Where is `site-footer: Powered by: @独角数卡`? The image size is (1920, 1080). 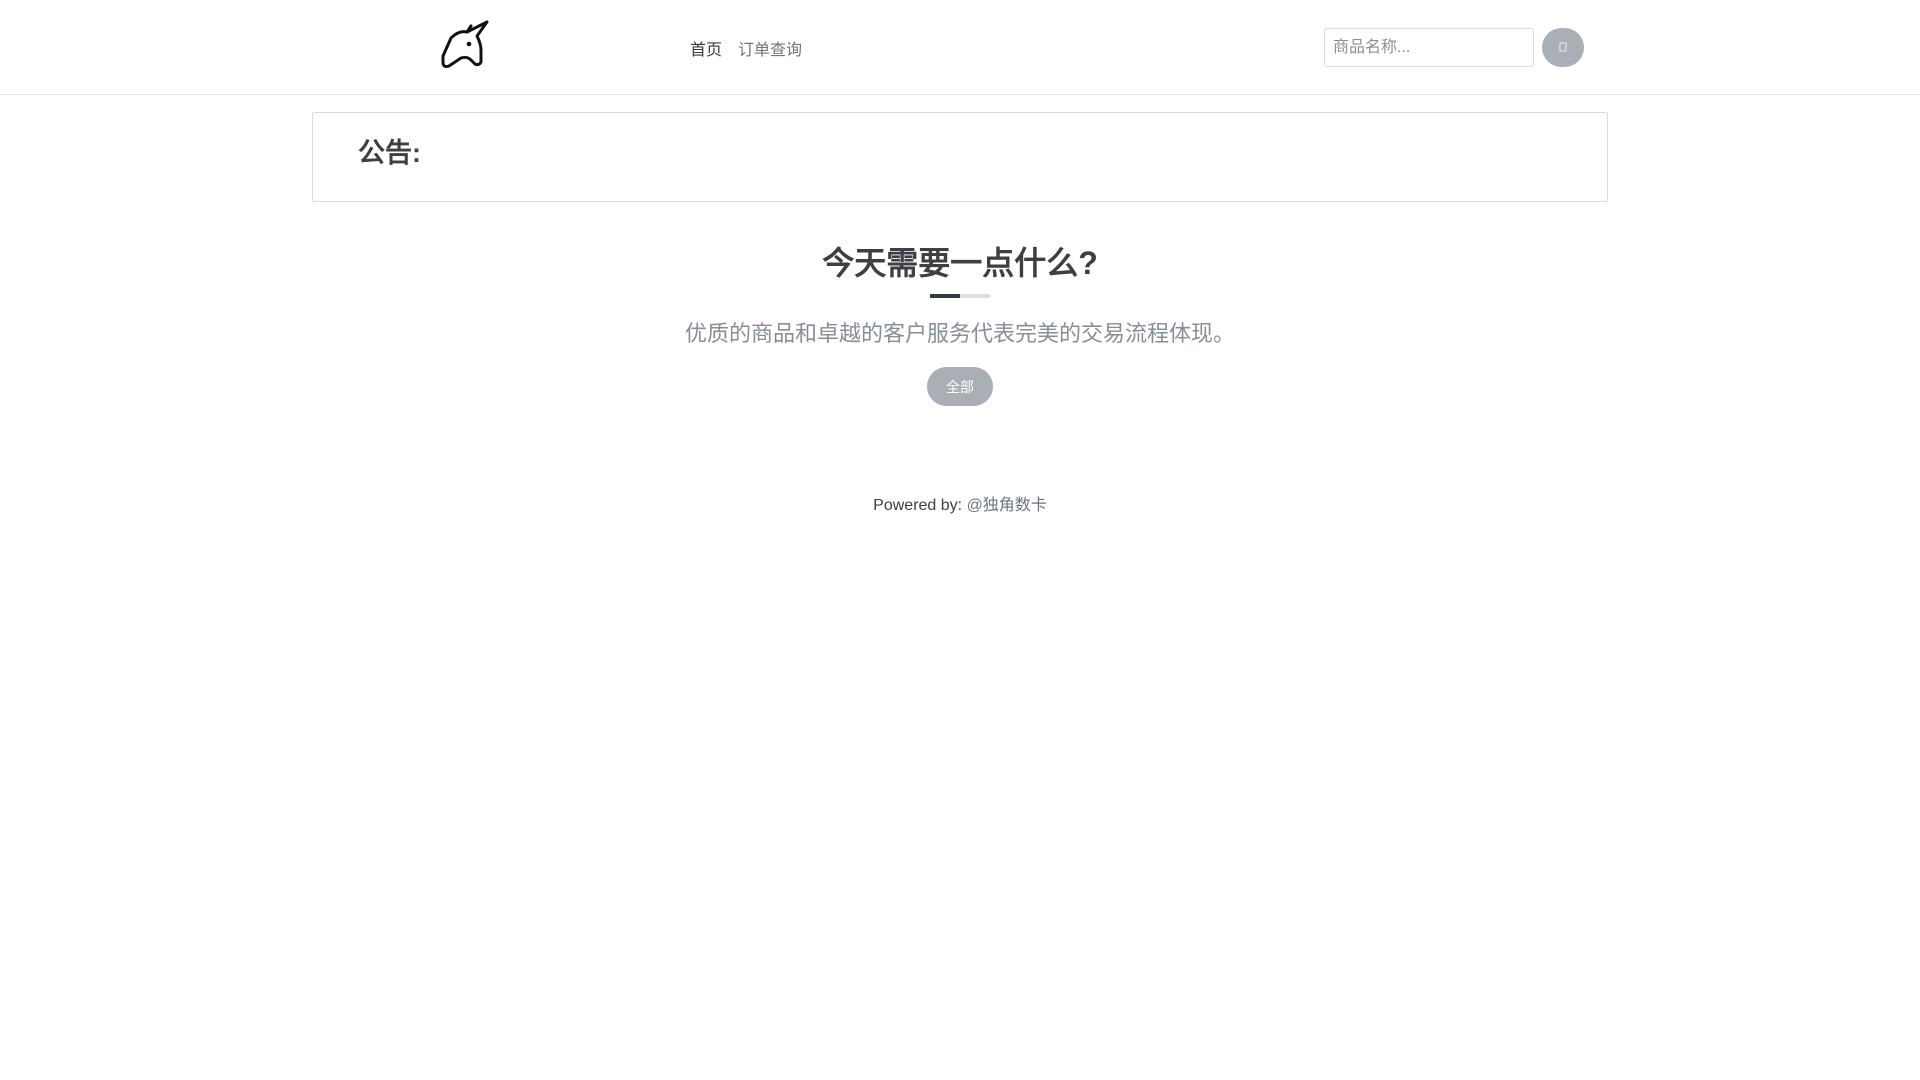 site-footer: Powered by: @独角数卡 is located at coordinates (960, 503).